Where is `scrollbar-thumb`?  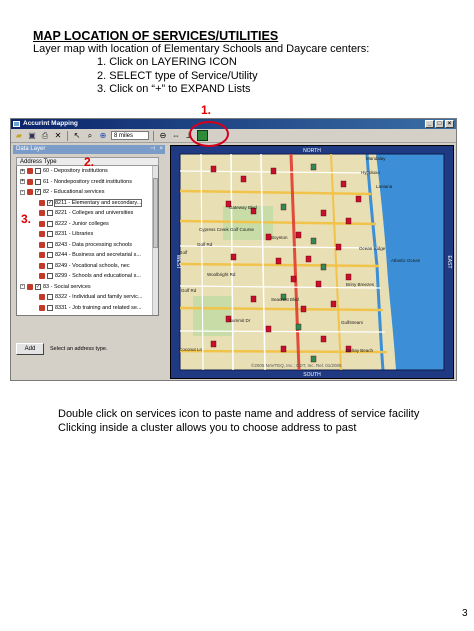
scrollbar-thumb is located at coordinates (155, 213).